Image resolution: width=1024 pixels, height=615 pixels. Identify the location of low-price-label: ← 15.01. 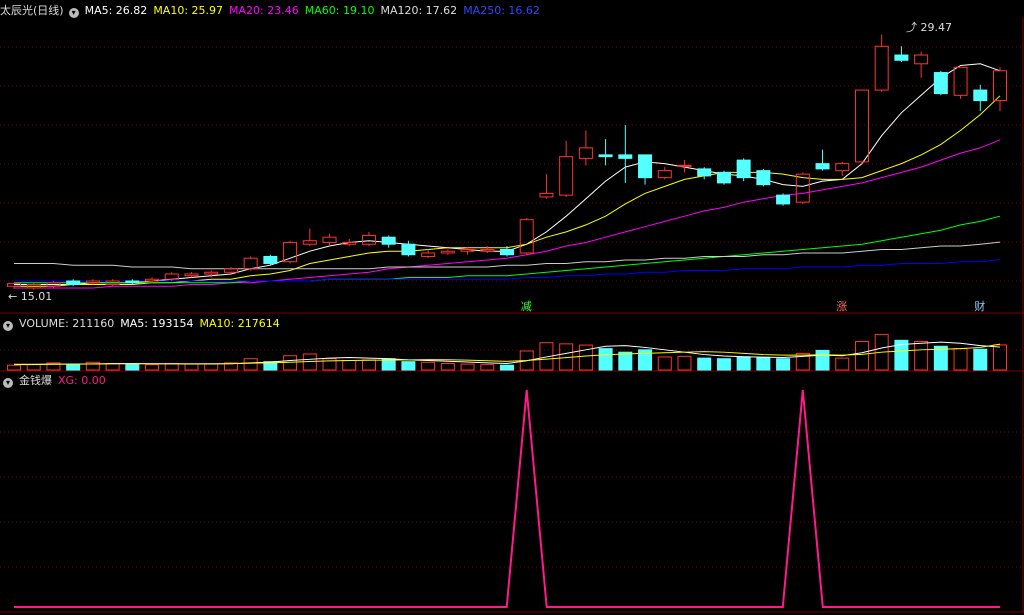
(30, 296).